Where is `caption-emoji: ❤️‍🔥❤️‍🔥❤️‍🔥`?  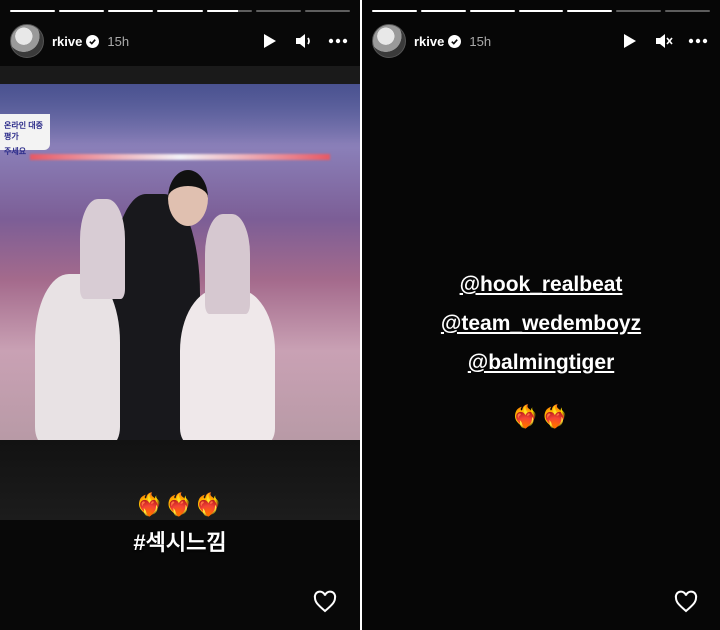
caption-emoji: ❤️‍🔥❤️‍🔥❤️‍🔥 is located at coordinates (180, 504).